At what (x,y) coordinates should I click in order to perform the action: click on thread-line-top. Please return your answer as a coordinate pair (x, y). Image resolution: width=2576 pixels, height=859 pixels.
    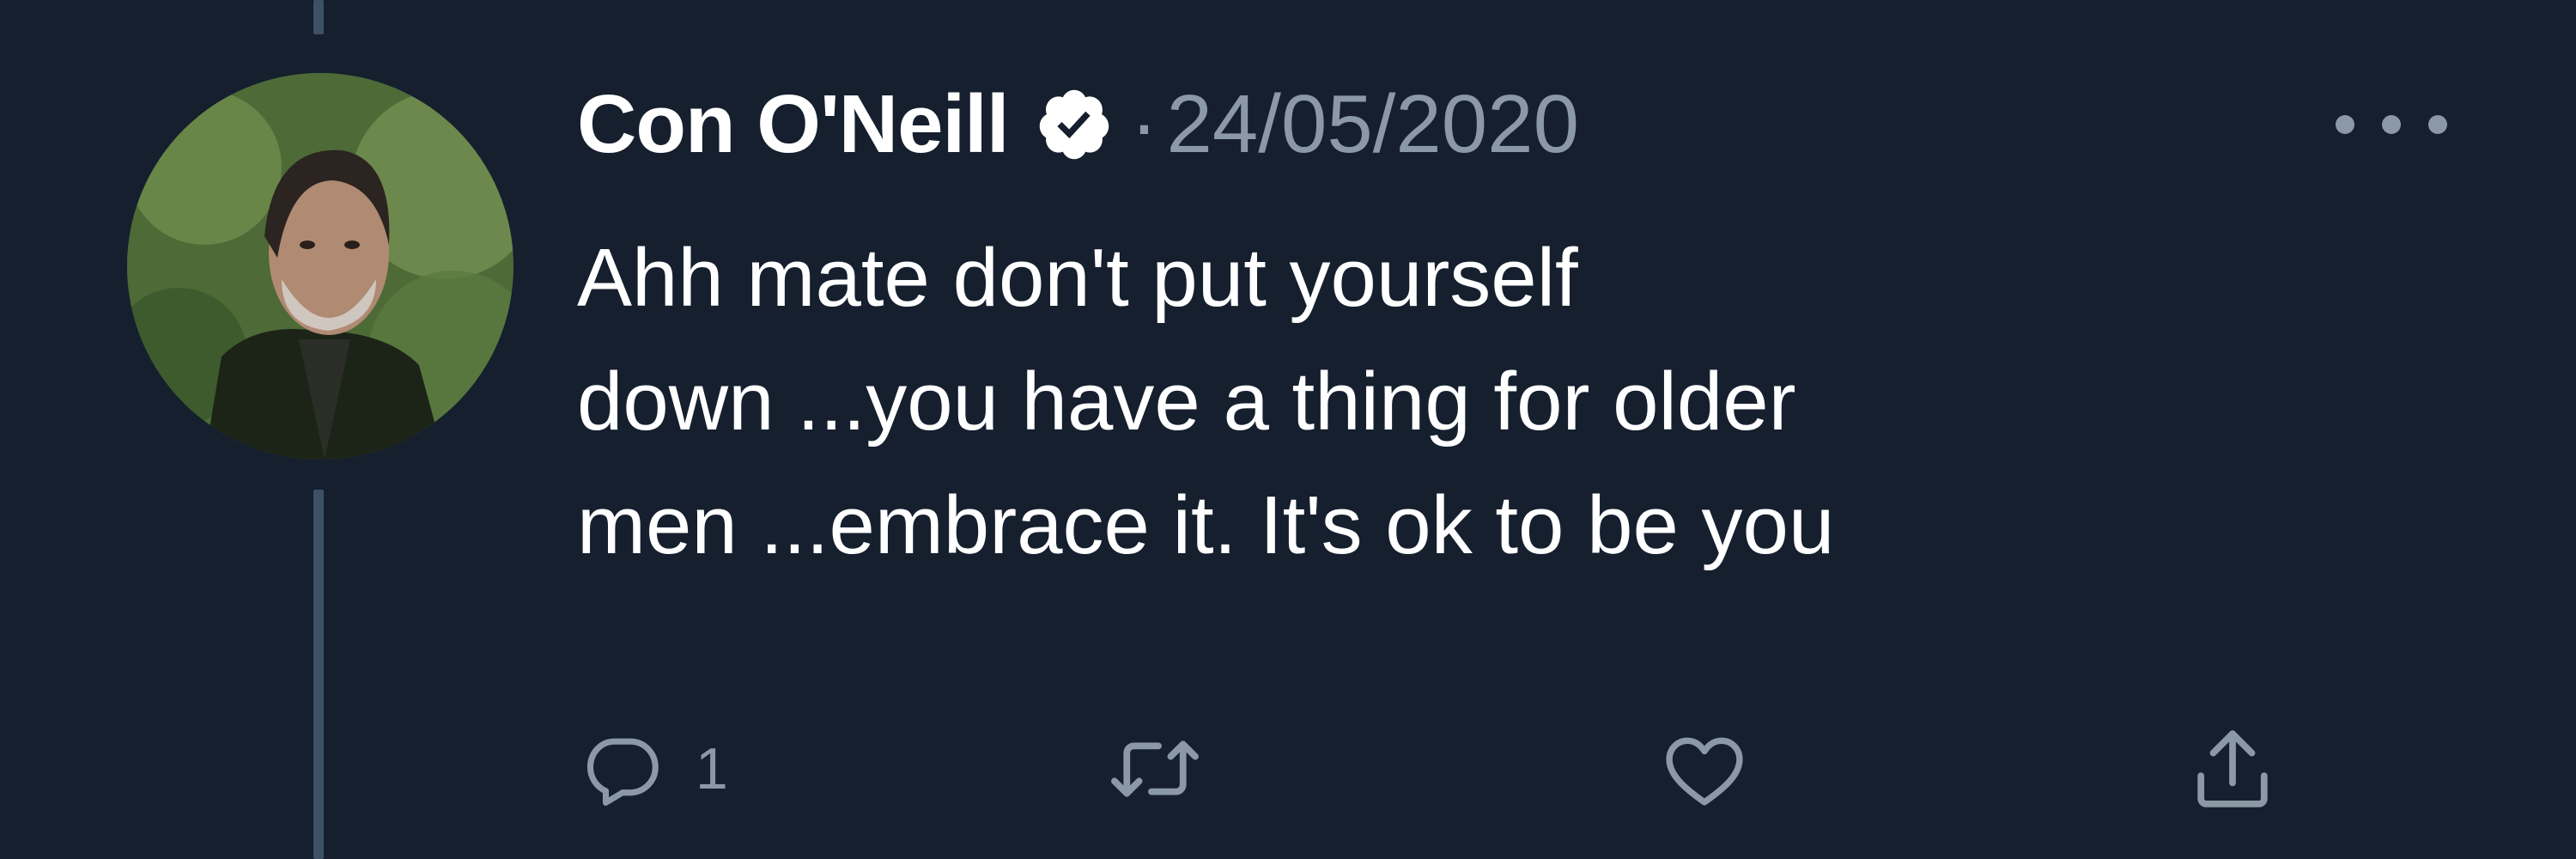
    Looking at the image, I should click on (318, 17).